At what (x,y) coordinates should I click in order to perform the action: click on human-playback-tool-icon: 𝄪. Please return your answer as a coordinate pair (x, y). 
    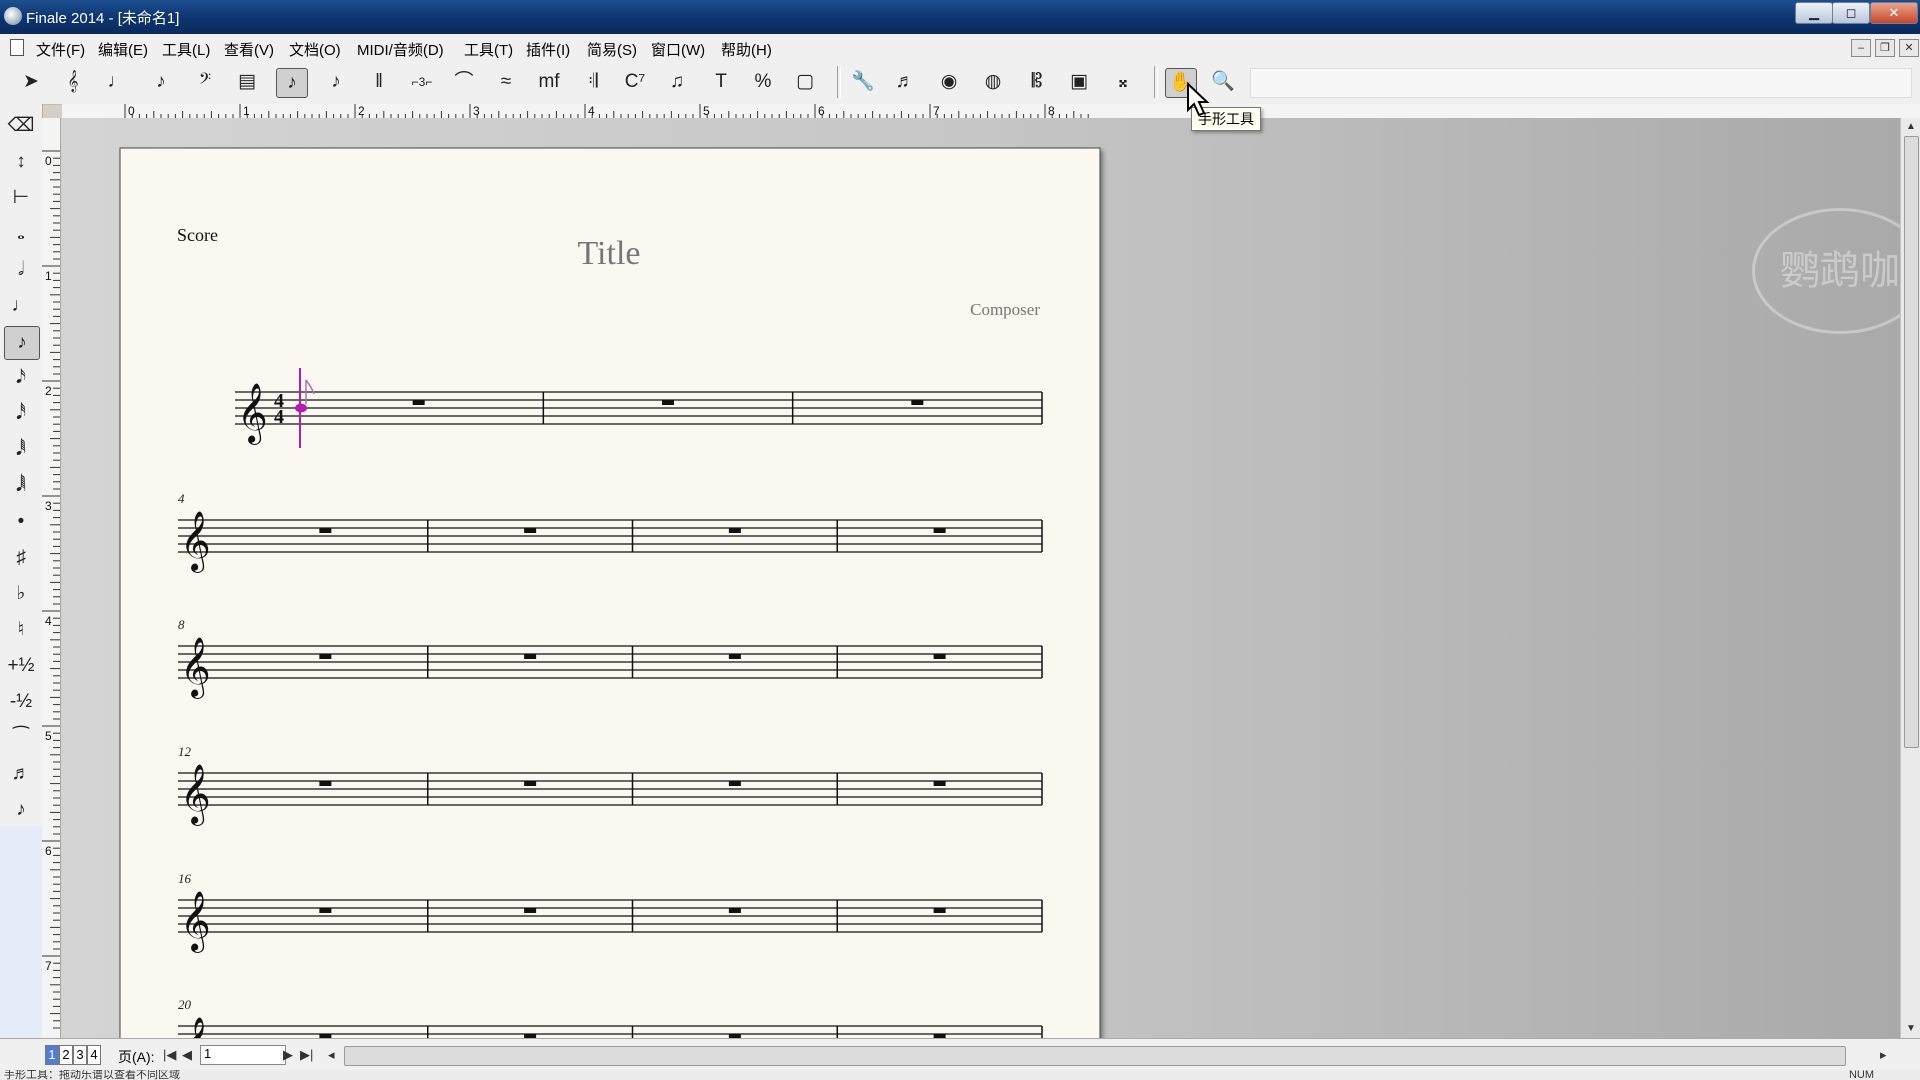
    Looking at the image, I should click on (1123, 82).